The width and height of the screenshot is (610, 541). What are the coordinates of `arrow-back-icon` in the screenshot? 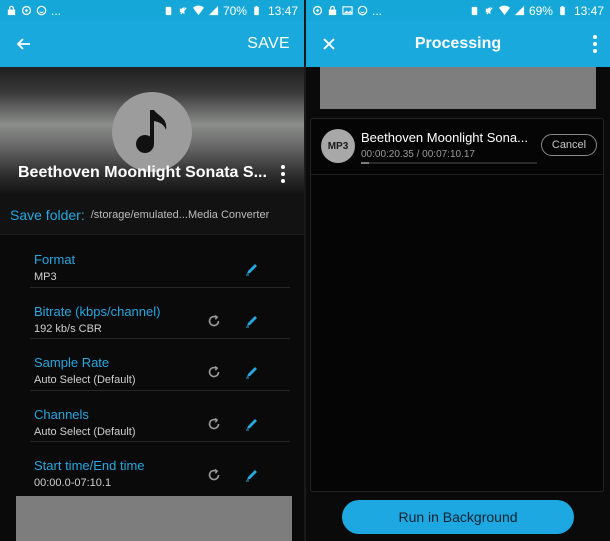 It's located at (23, 44).